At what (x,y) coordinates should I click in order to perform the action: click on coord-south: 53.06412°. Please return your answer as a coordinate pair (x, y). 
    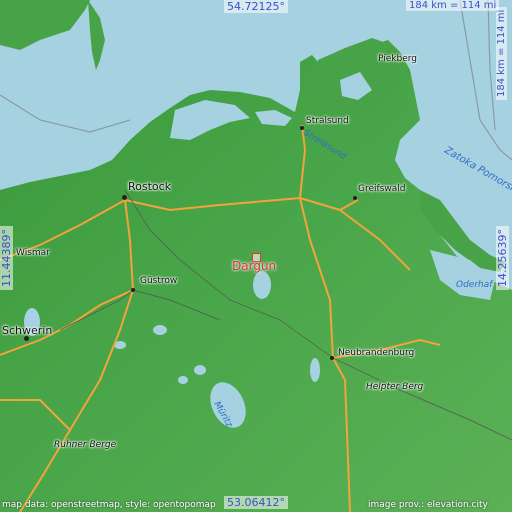
    Looking at the image, I should click on (256, 502).